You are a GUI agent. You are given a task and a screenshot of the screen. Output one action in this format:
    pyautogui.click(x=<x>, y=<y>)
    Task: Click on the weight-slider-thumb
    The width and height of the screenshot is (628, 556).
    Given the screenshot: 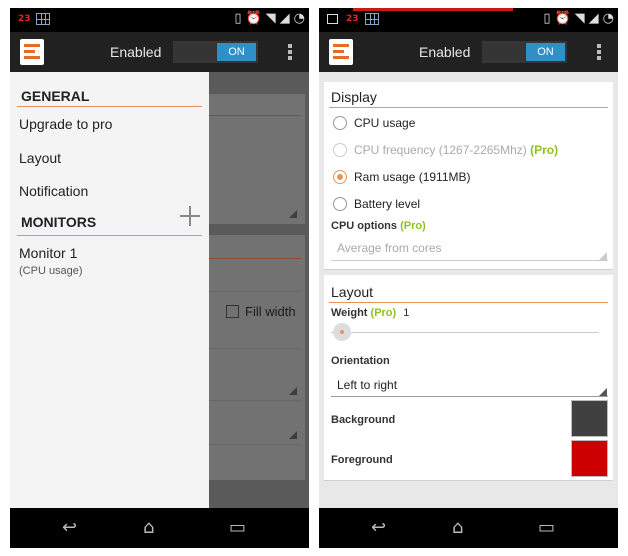 What is the action you would take?
    pyautogui.click(x=342, y=332)
    